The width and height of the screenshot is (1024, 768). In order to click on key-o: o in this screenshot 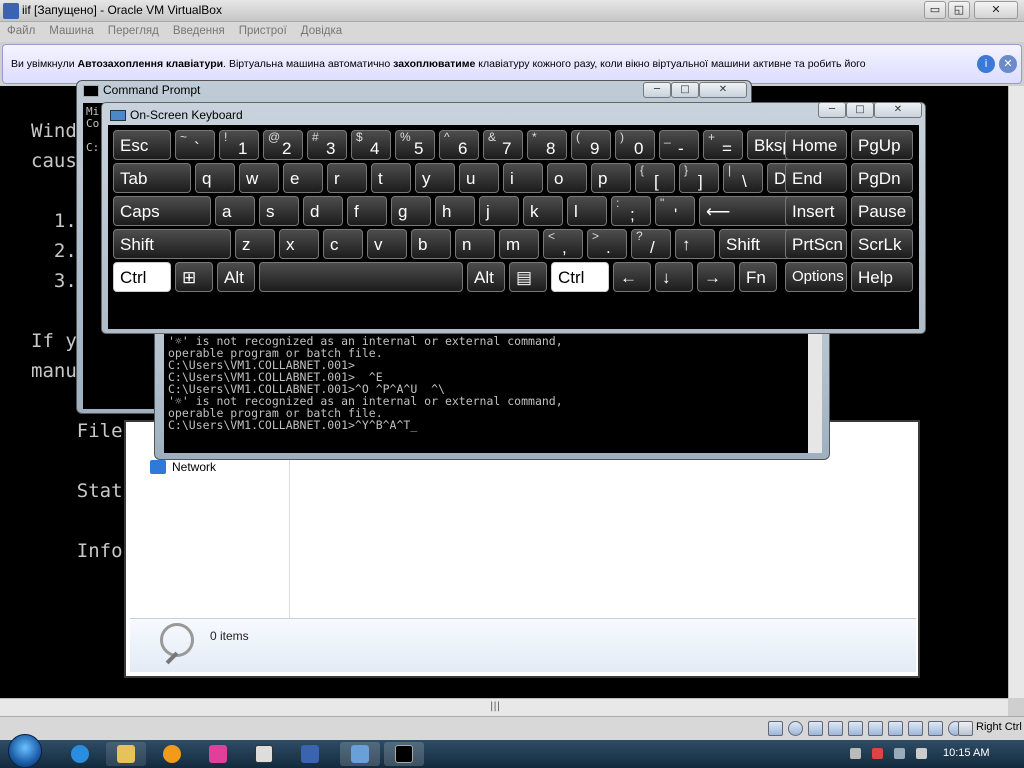, I will do `click(567, 178)`.